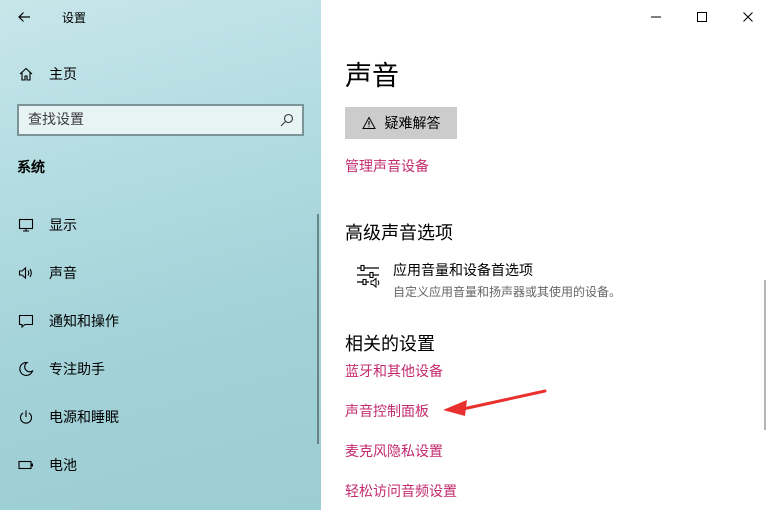 The image size is (771, 510). I want to click on minimize-icon, so click(656, 17).